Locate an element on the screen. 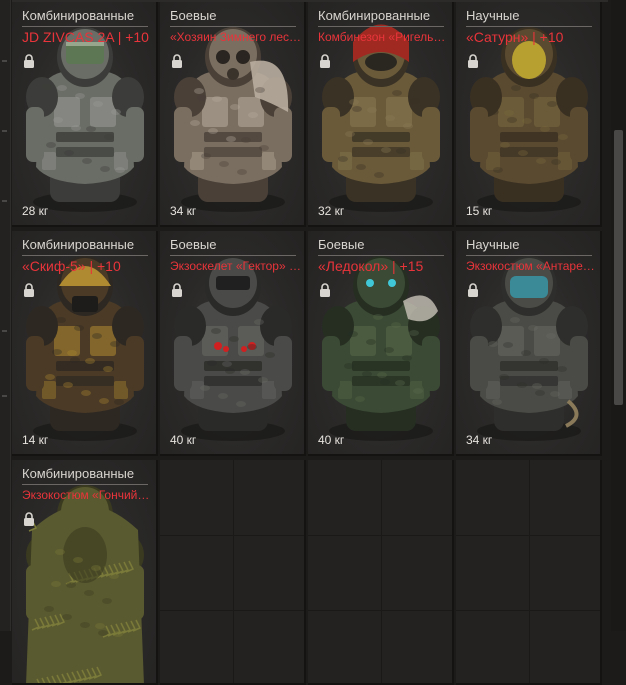 This screenshot has height=685, width=626. item-name: «Сатурн» | +10 is located at coordinates (515, 37).